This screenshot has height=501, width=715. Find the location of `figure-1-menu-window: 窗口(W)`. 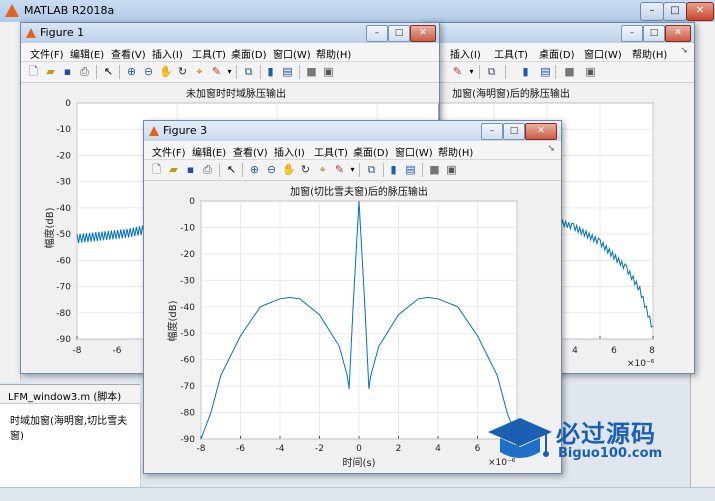

figure-1-menu-window: 窗口(W) is located at coordinates (292, 53).